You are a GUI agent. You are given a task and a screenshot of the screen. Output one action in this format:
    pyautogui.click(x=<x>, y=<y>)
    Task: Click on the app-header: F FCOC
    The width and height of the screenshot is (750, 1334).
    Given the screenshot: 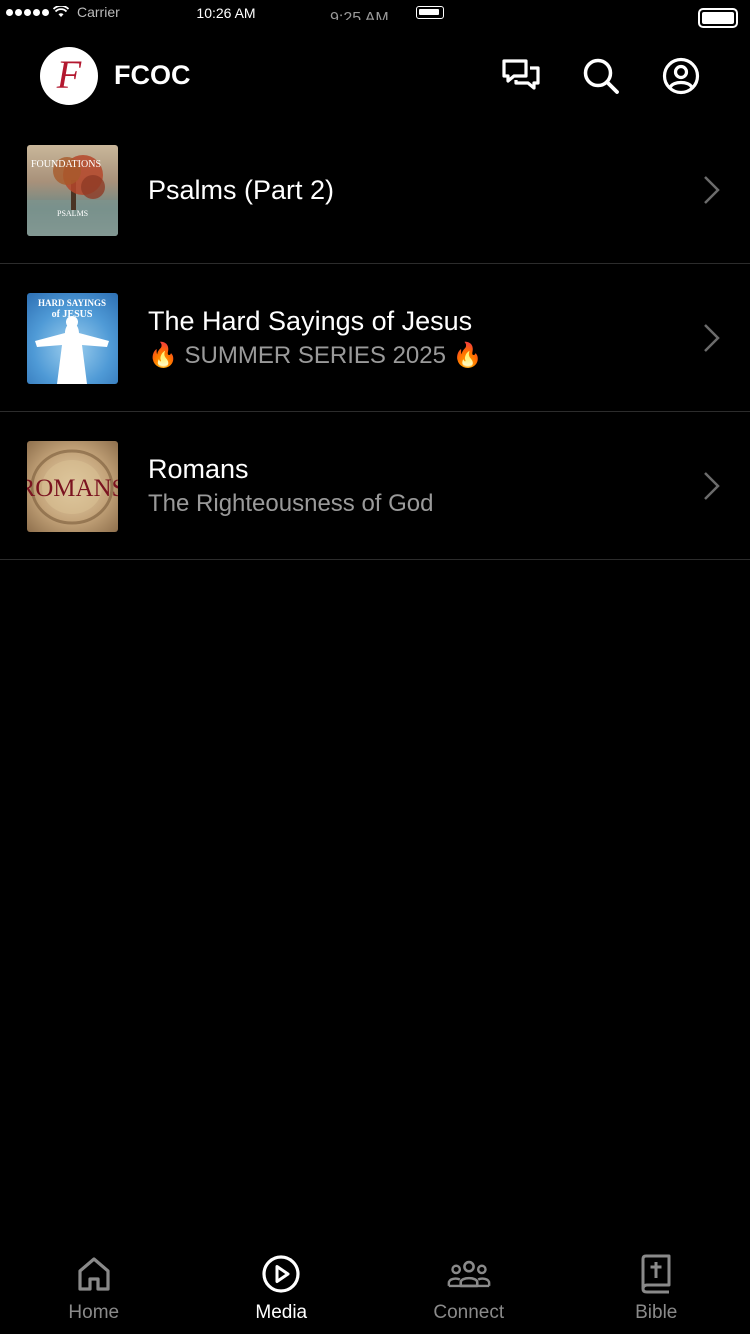 What is the action you would take?
    pyautogui.click(x=375, y=76)
    